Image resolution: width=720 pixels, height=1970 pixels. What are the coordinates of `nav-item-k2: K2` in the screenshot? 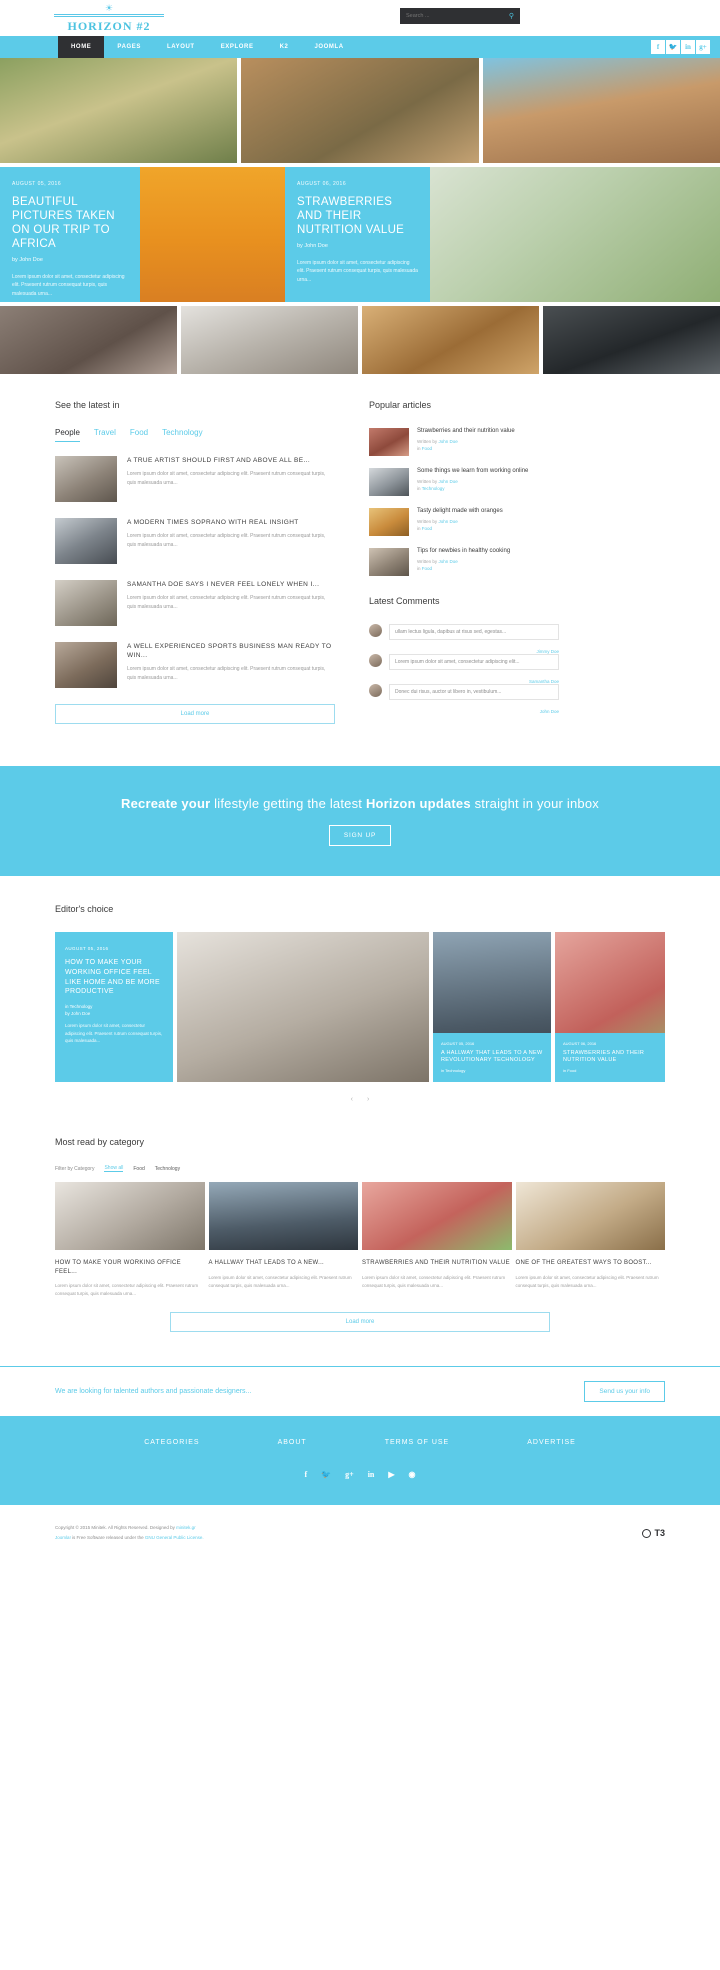 It's located at (284, 47).